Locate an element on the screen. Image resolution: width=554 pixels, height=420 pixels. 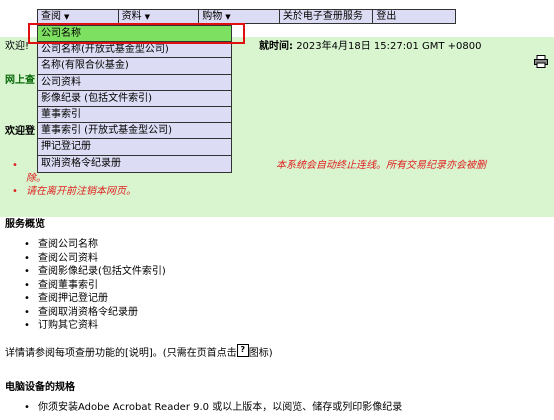
dropdown-item-image-records: 影像纪录 (包括文件索引) is located at coordinates (134, 99).